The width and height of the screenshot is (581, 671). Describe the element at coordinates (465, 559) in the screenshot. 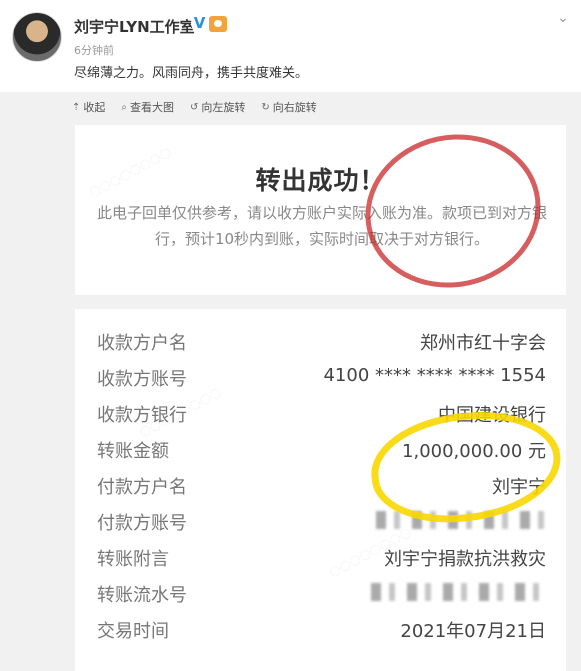

I see `field-value: 刘宇宁捐款抗洪救灾` at that location.